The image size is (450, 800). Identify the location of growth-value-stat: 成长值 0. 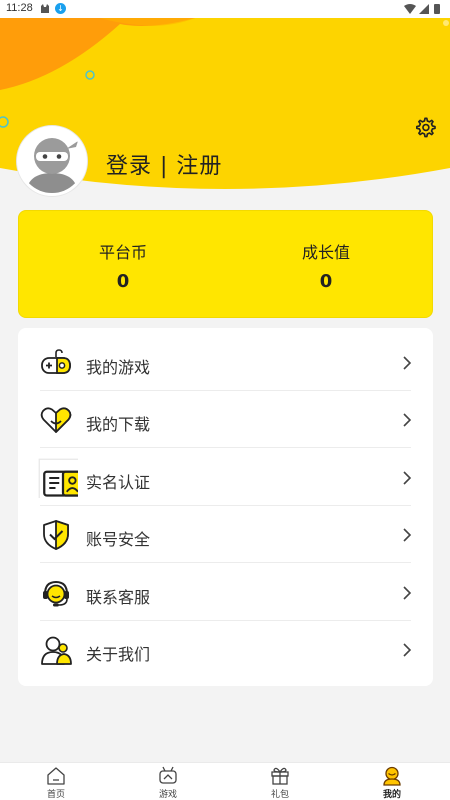
(326, 265).